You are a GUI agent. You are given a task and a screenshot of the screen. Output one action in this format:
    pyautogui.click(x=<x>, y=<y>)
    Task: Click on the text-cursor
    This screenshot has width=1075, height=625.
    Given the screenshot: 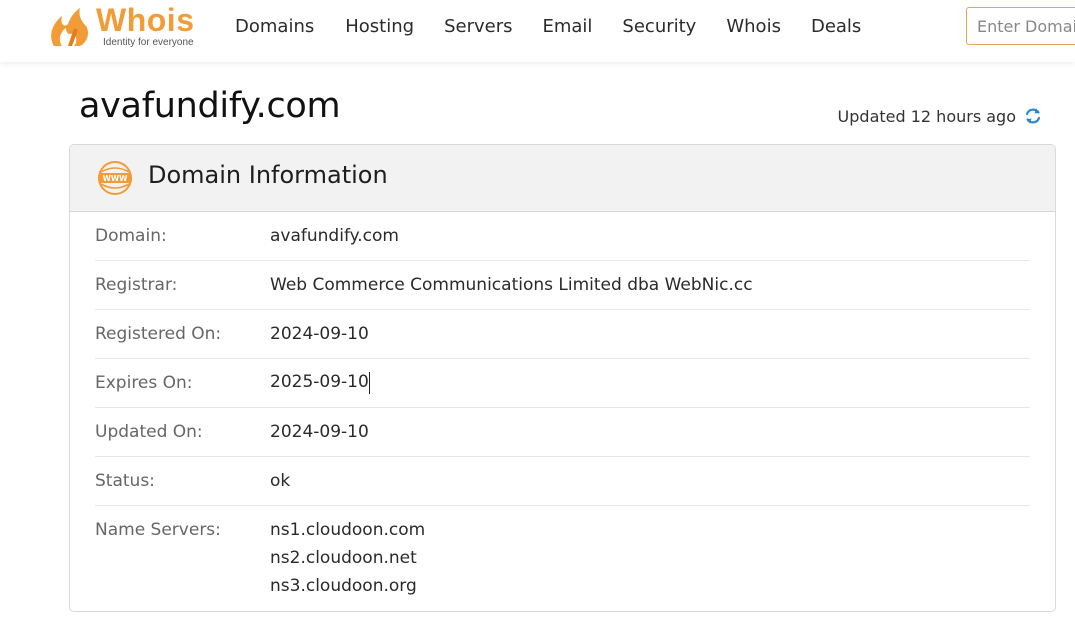 What is the action you would take?
    pyautogui.click(x=369, y=383)
    